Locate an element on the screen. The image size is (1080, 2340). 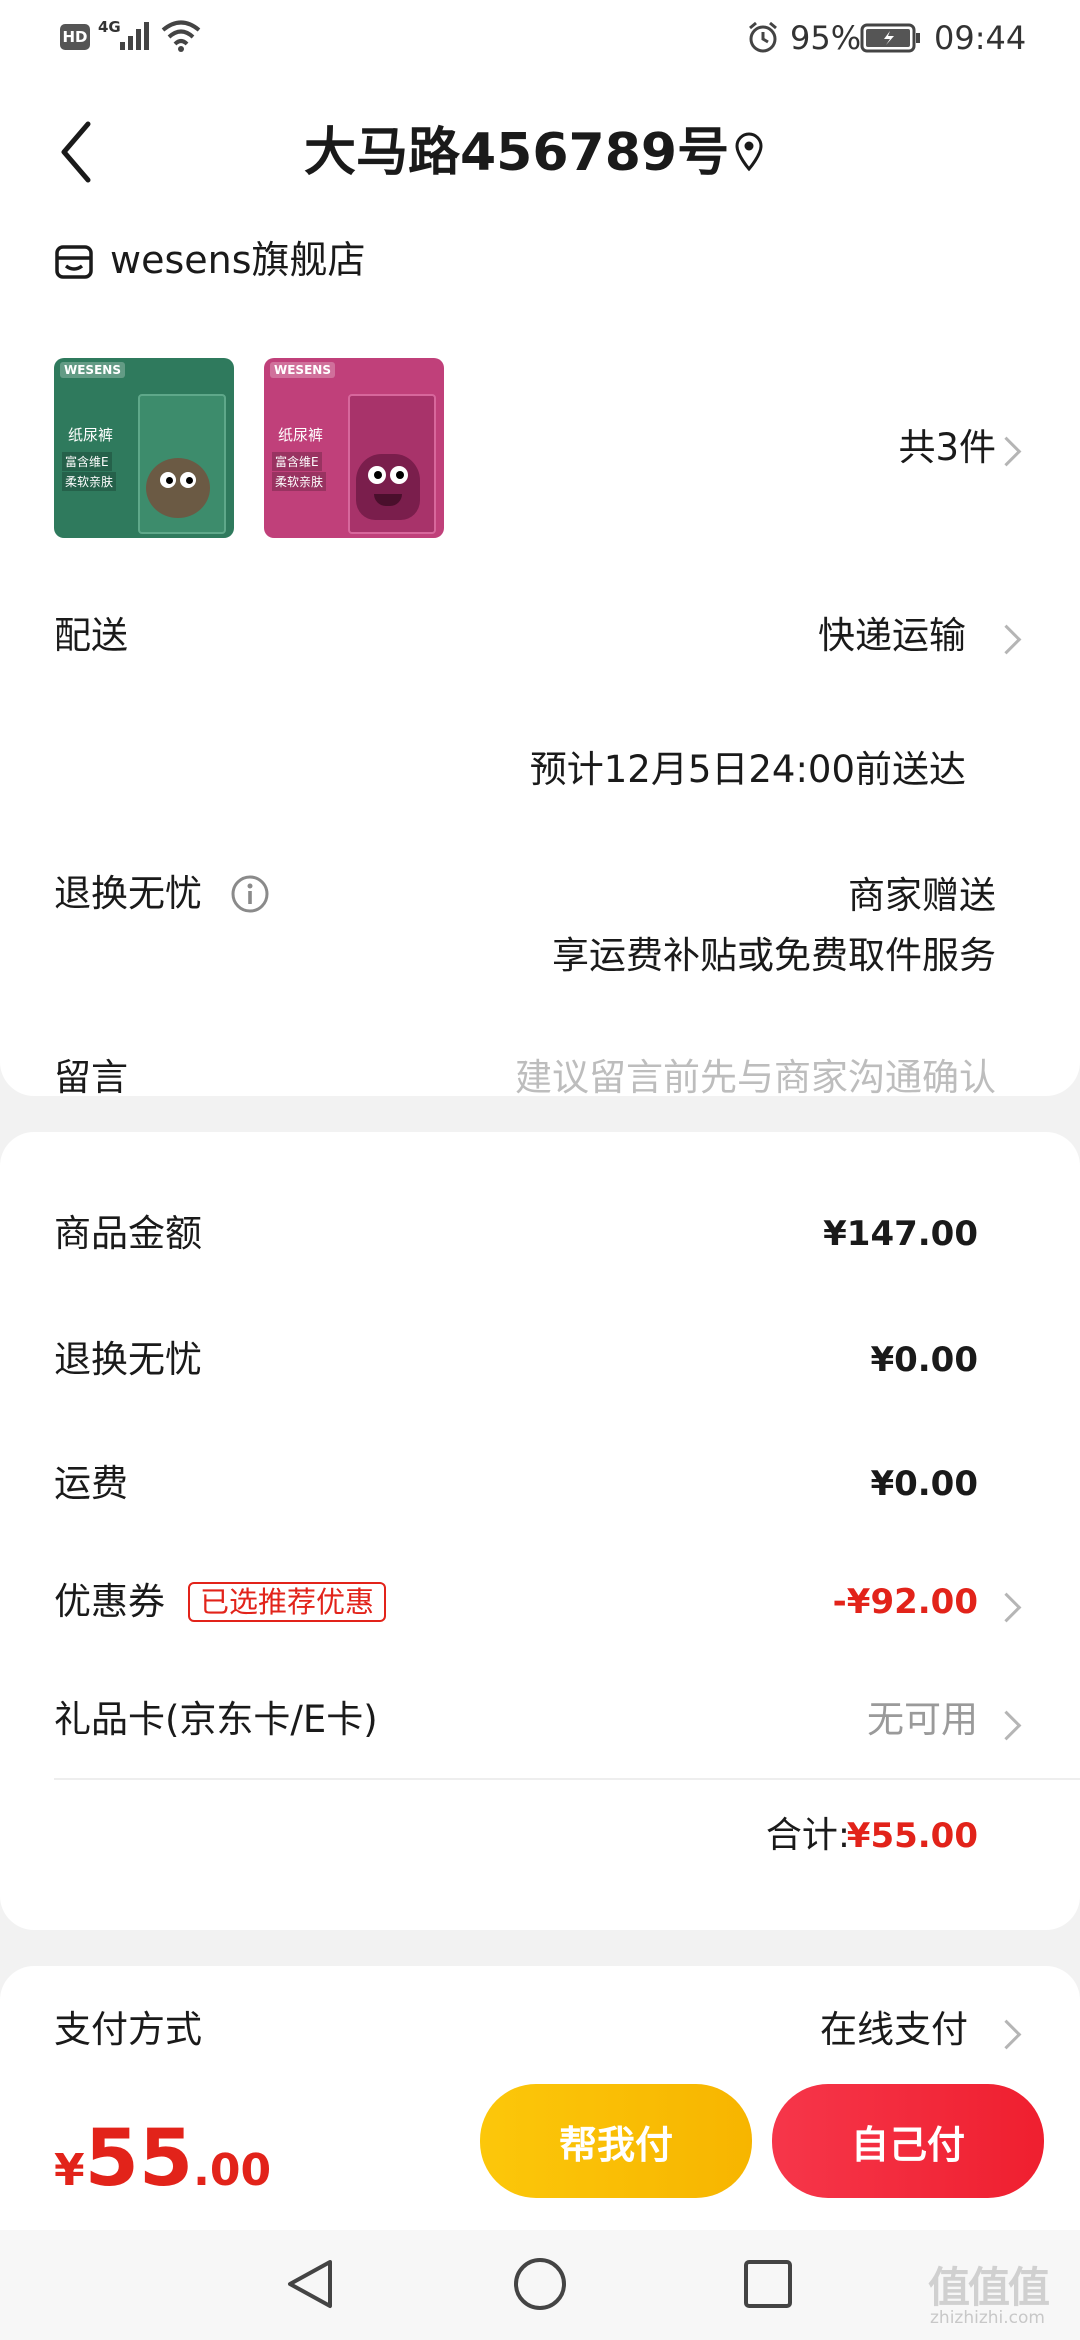
coupon-label: 优惠券 is located at coordinates (109, 1601).